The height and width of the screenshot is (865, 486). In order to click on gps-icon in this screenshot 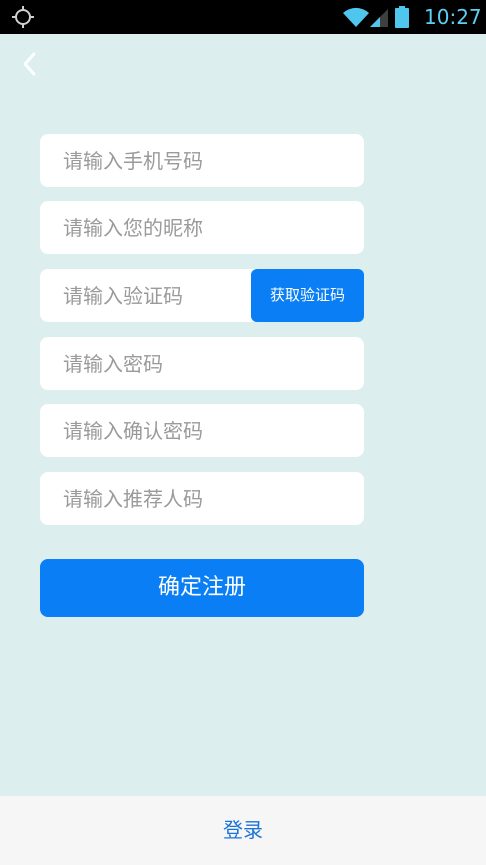, I will do `click(23, 17)`.